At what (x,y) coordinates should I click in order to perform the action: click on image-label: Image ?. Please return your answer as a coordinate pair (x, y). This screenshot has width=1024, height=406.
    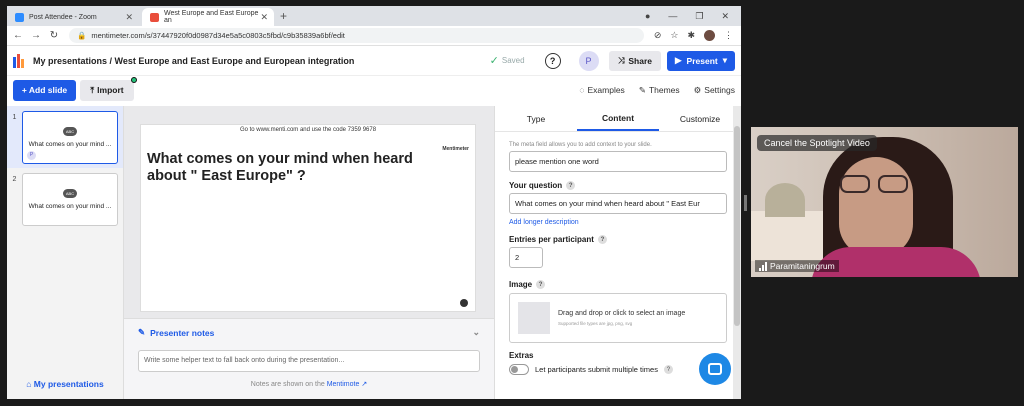
    Looking at the image, I should click on (618, 284).